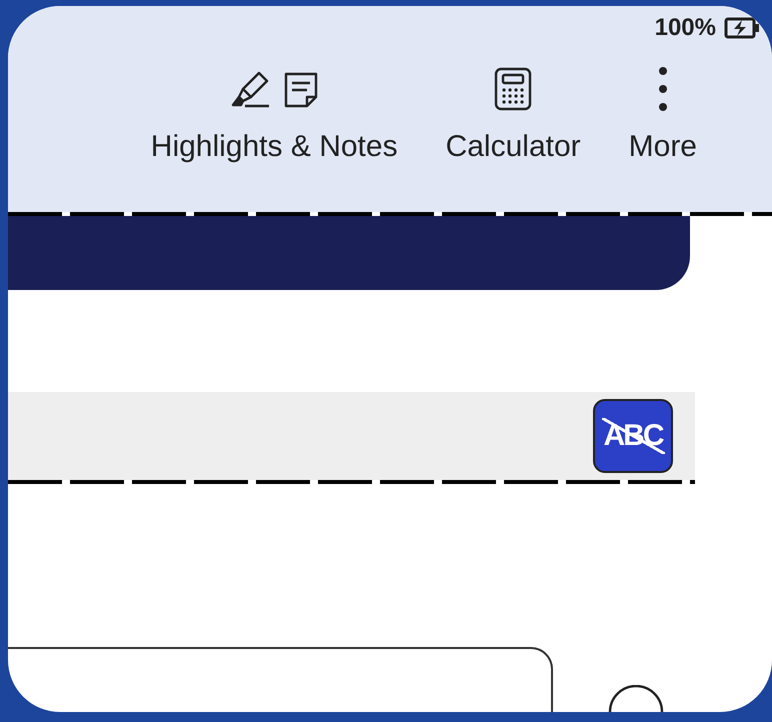 Image resolution: width=772 pixels, height=722 pixels. What do you see at coordinates (301, 90) in the screenshot?
I see `note-icon` at bounding box center [301, 90].